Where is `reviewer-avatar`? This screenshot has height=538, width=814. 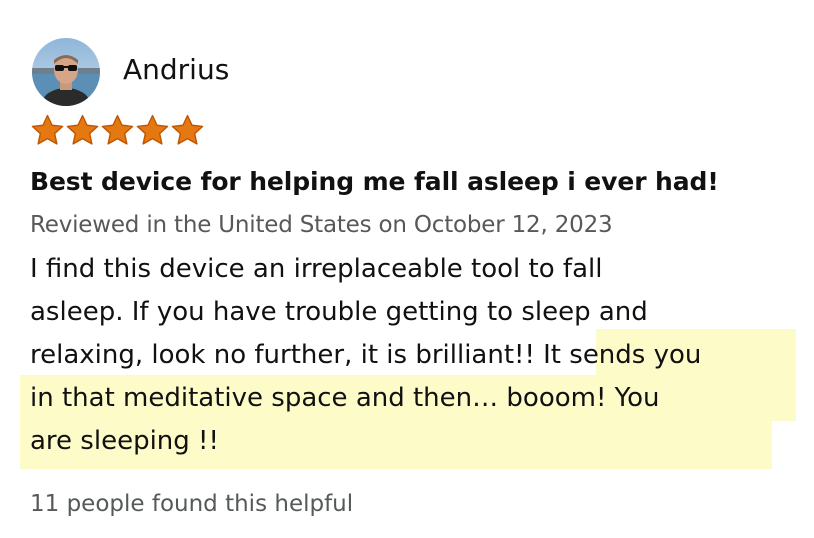
reviewer-avatar is located at coordinates (66, 72).